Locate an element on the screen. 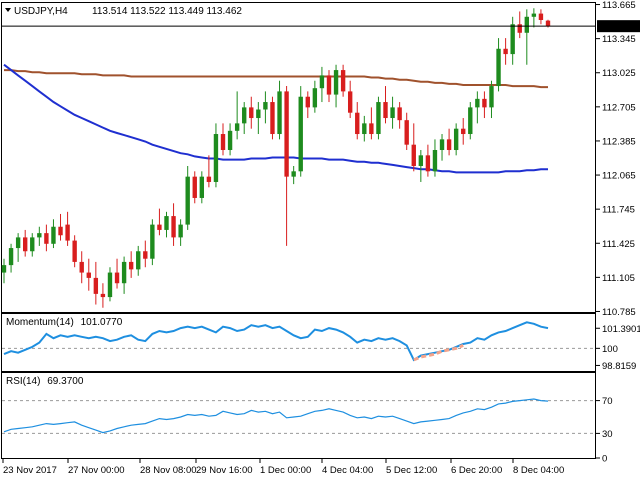 This screenshot has height=480, width=640. x-tick-label: 29 Nov 16:00 is located at coordinates (224, 470).